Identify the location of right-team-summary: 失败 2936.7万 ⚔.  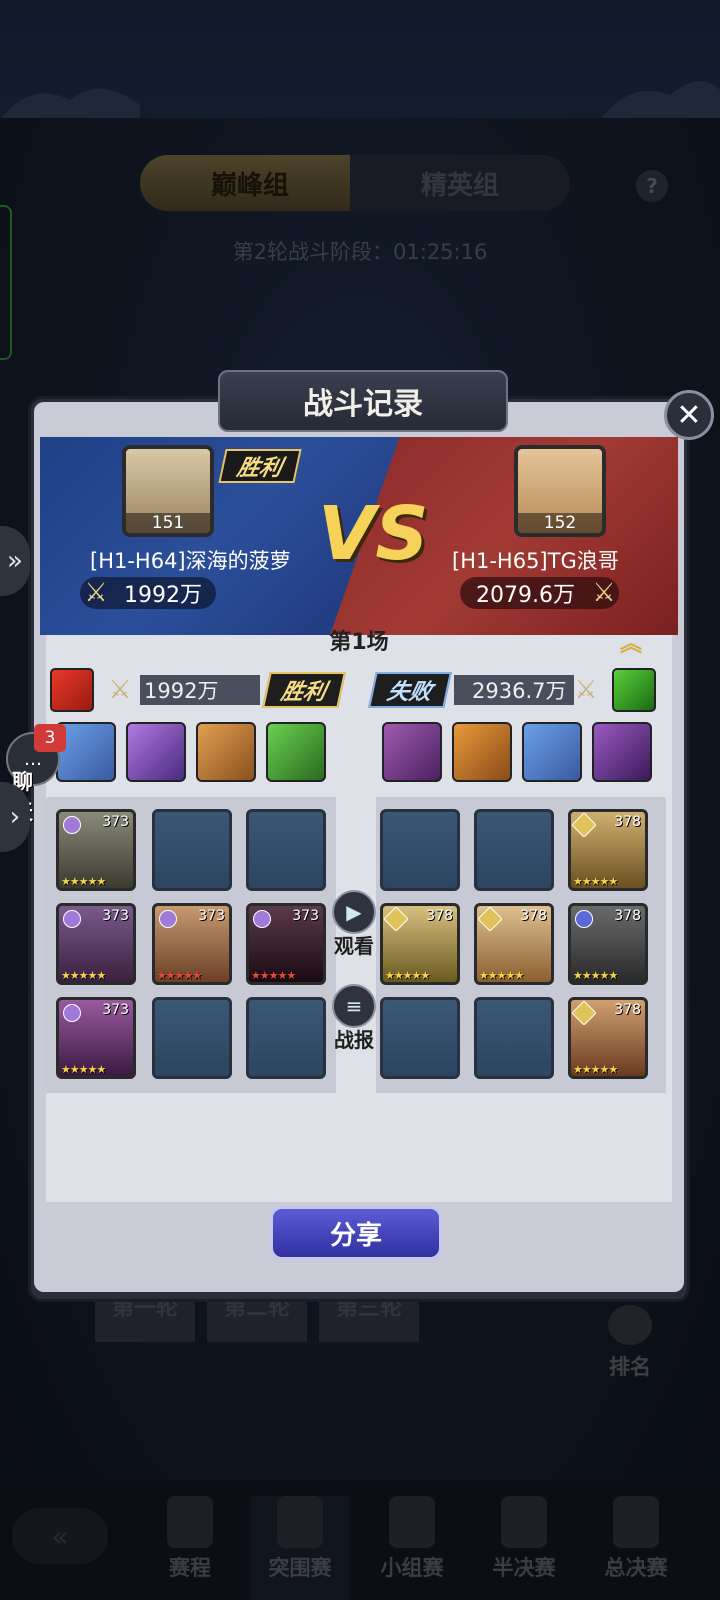
(515, 690).